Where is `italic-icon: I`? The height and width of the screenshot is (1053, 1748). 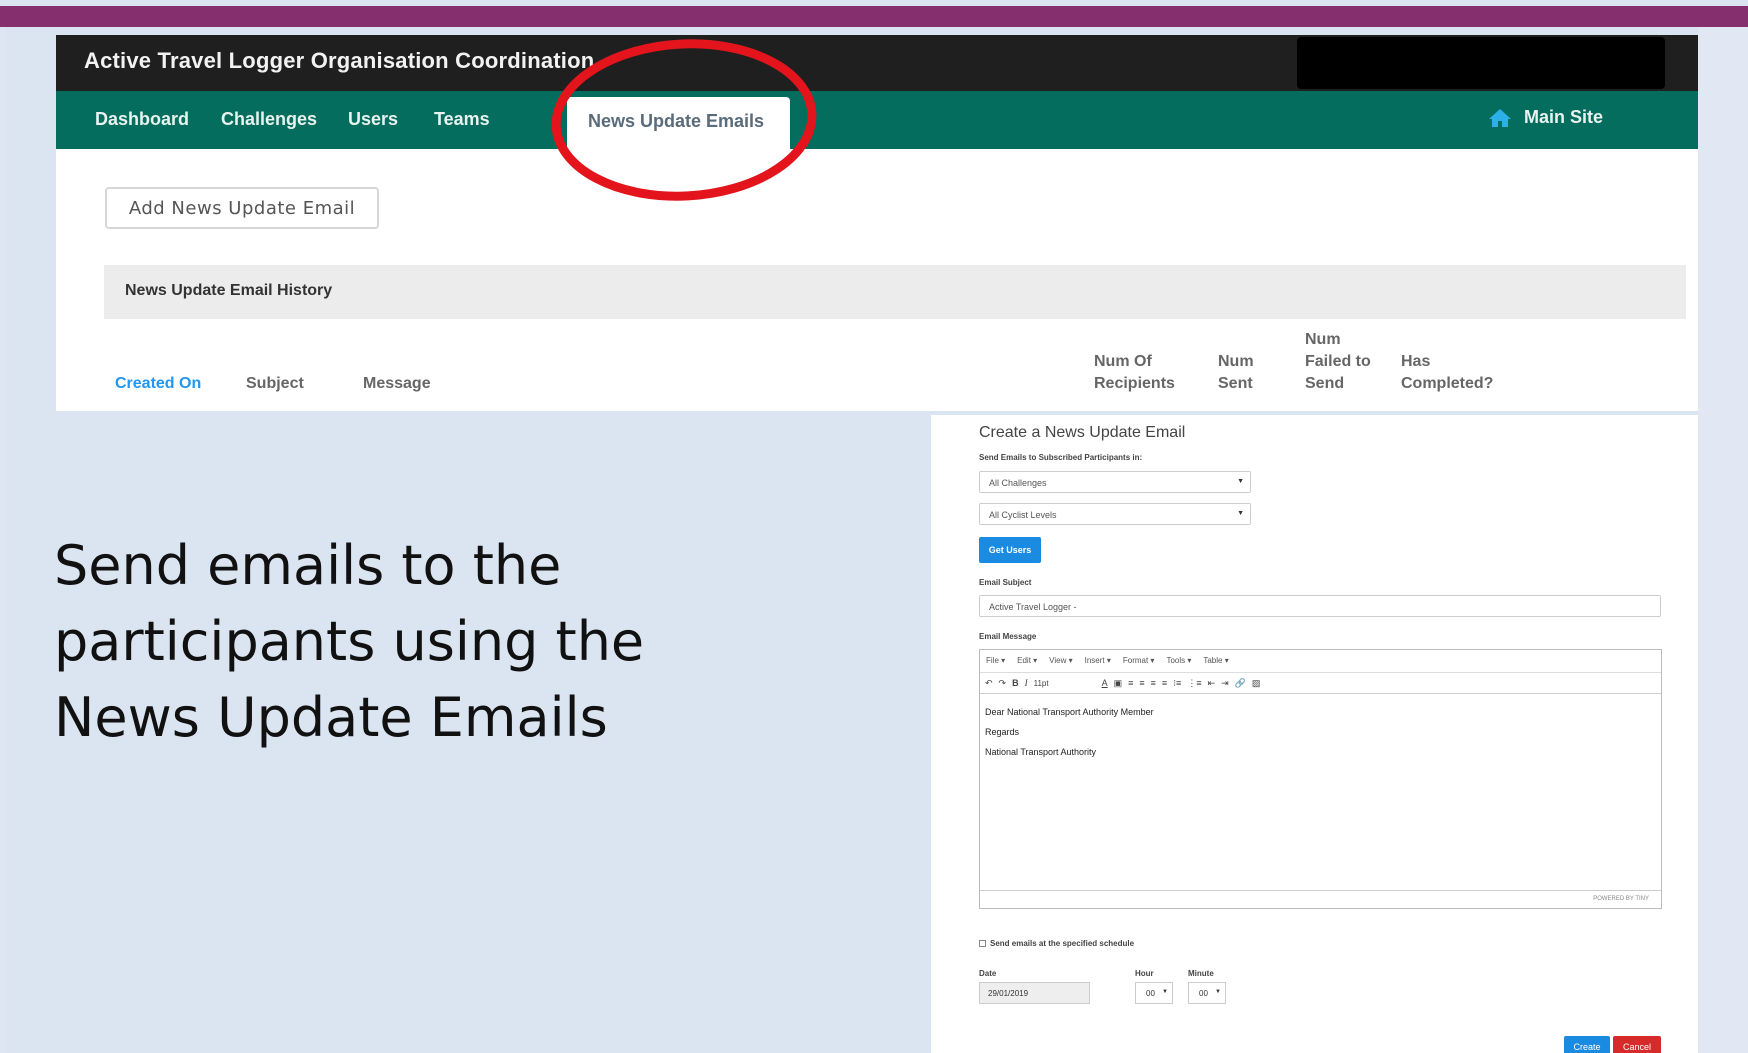
italic-icon: I is located at coordinates (1026, 683).